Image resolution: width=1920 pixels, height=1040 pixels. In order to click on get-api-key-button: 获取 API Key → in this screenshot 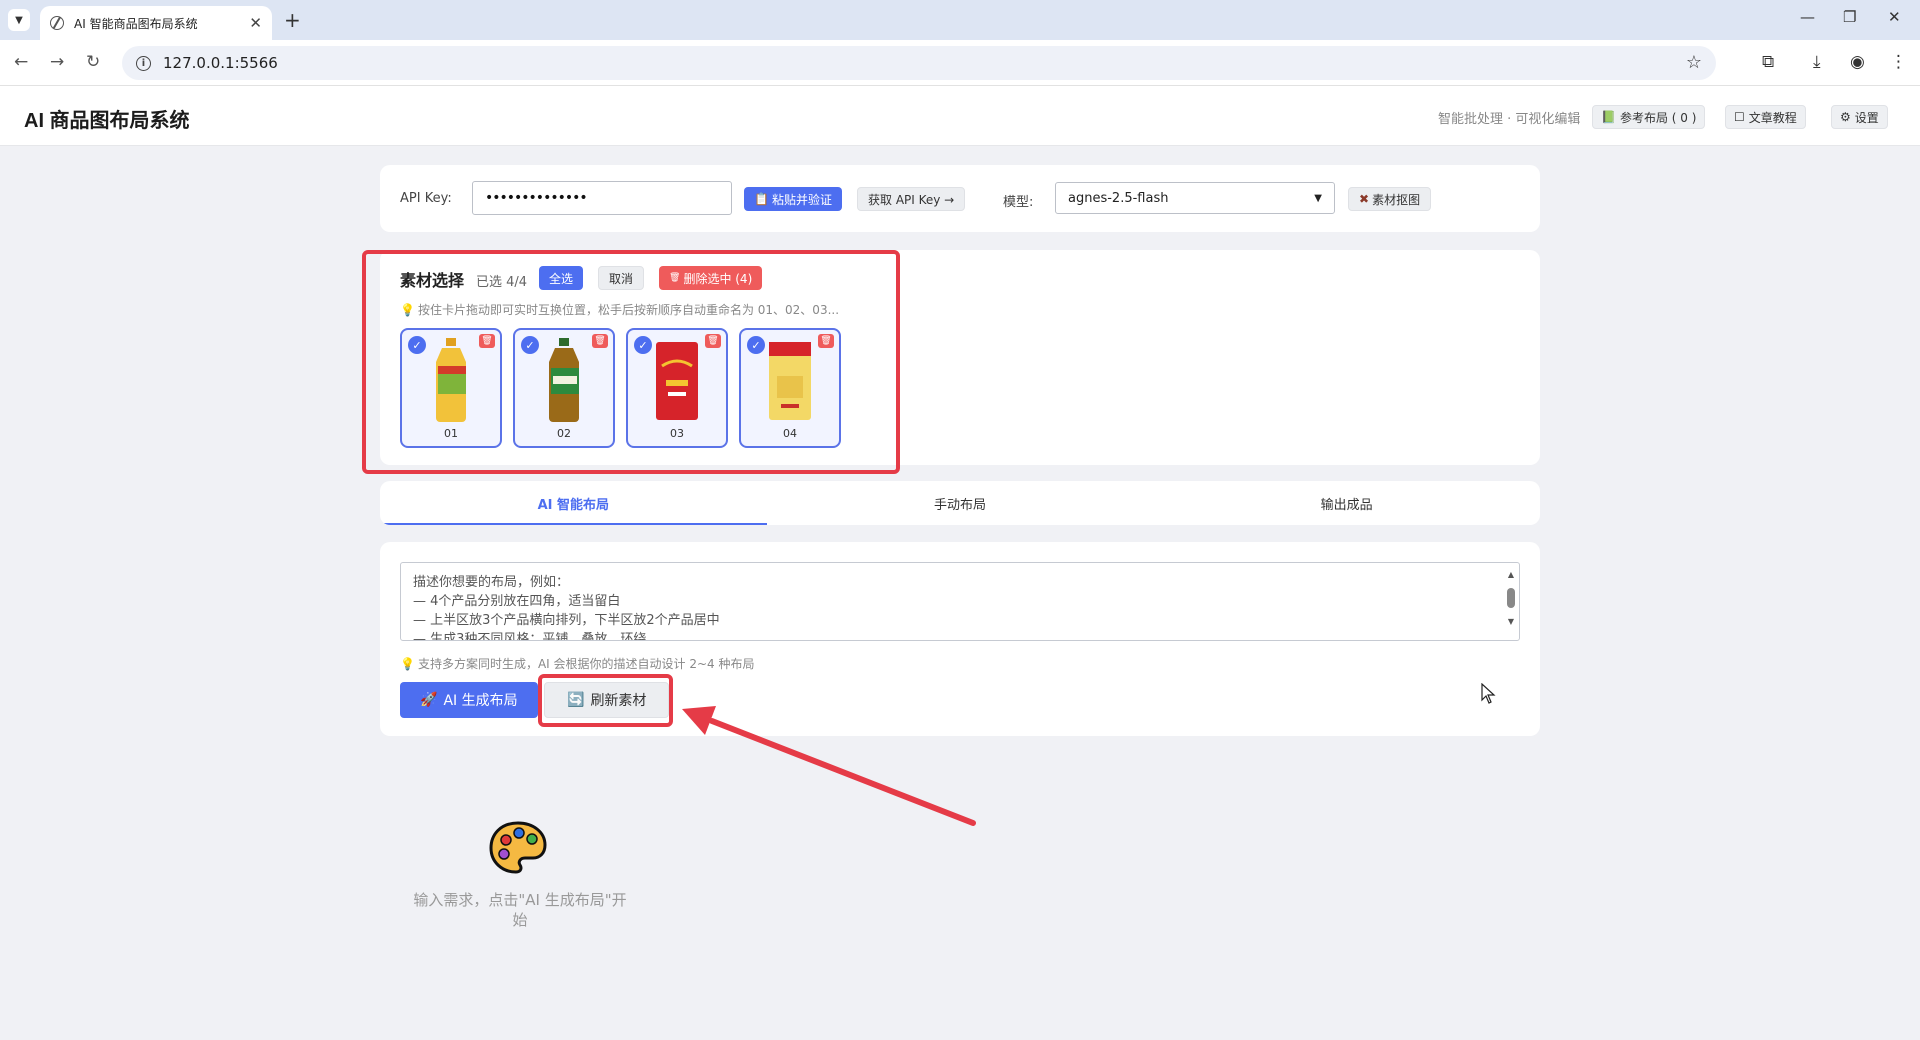, I will do `click(911, 199)`.